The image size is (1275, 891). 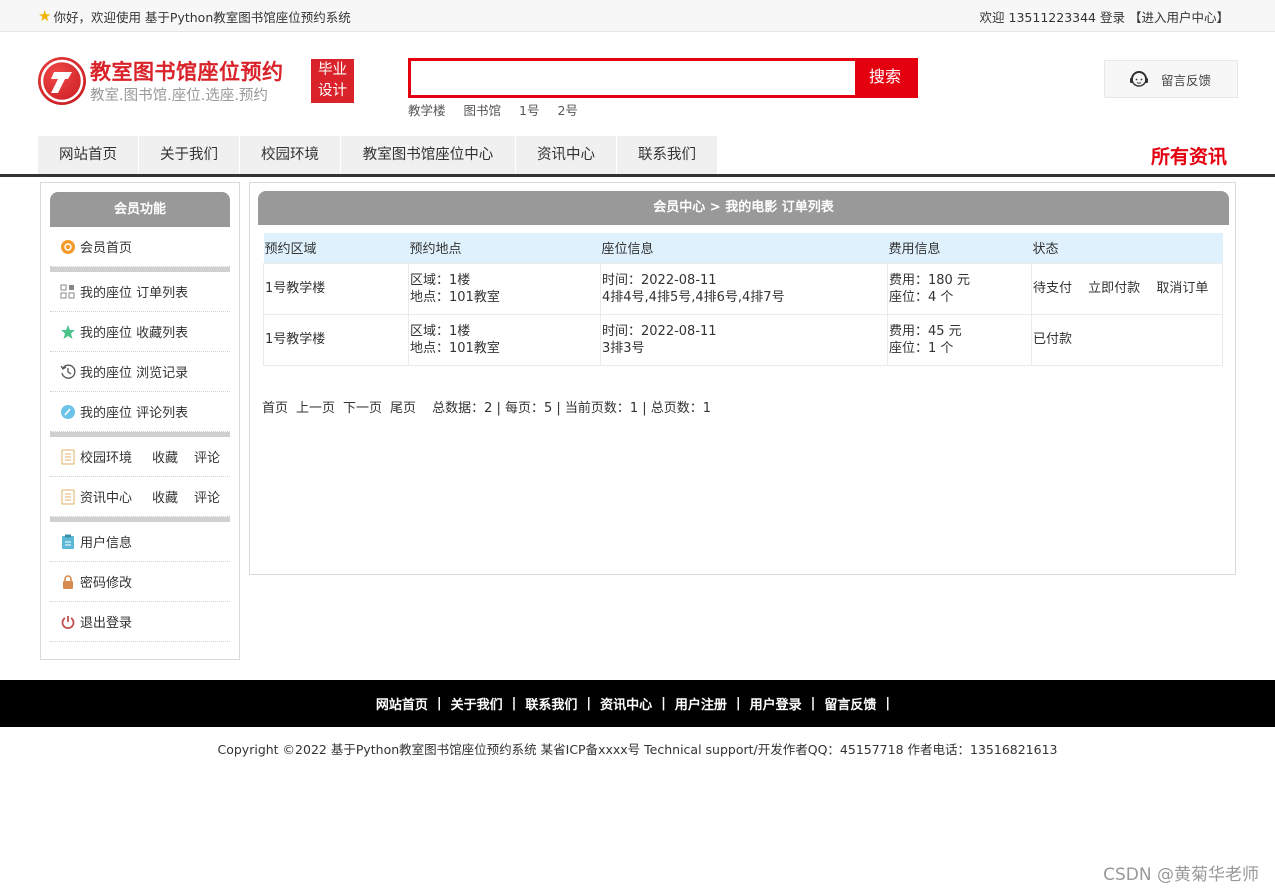 I want to click on search-button: 搜索, so click(x=885, y=78).